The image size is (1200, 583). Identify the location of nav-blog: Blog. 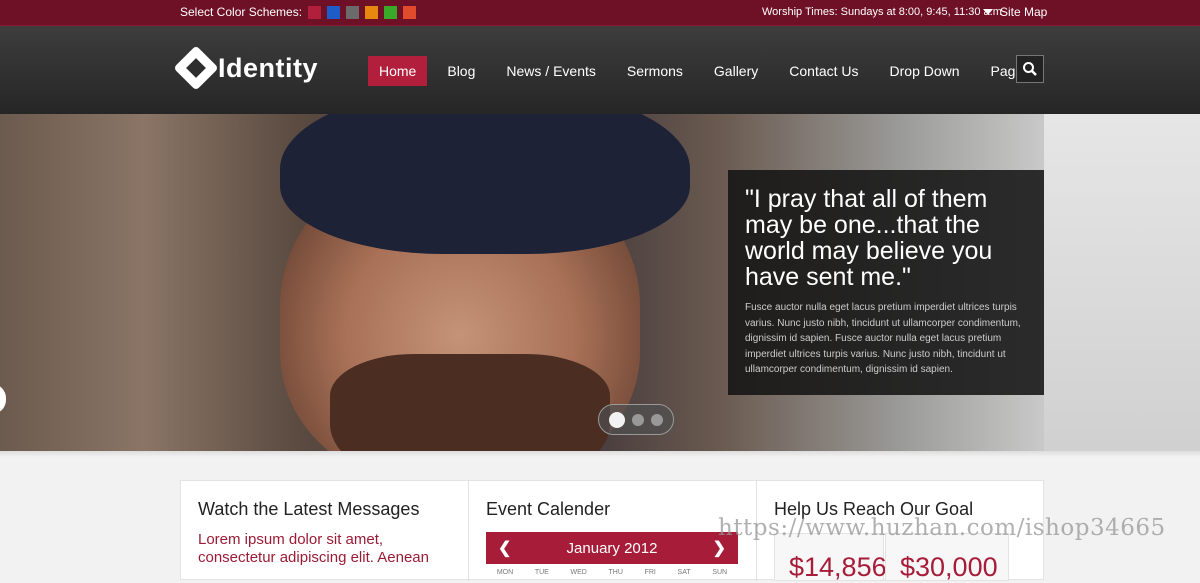
(461, 71).